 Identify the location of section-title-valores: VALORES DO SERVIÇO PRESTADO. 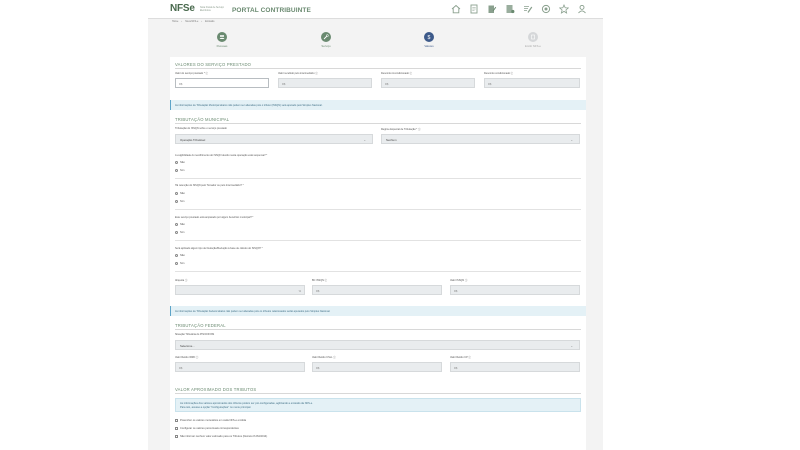
(213, 64).